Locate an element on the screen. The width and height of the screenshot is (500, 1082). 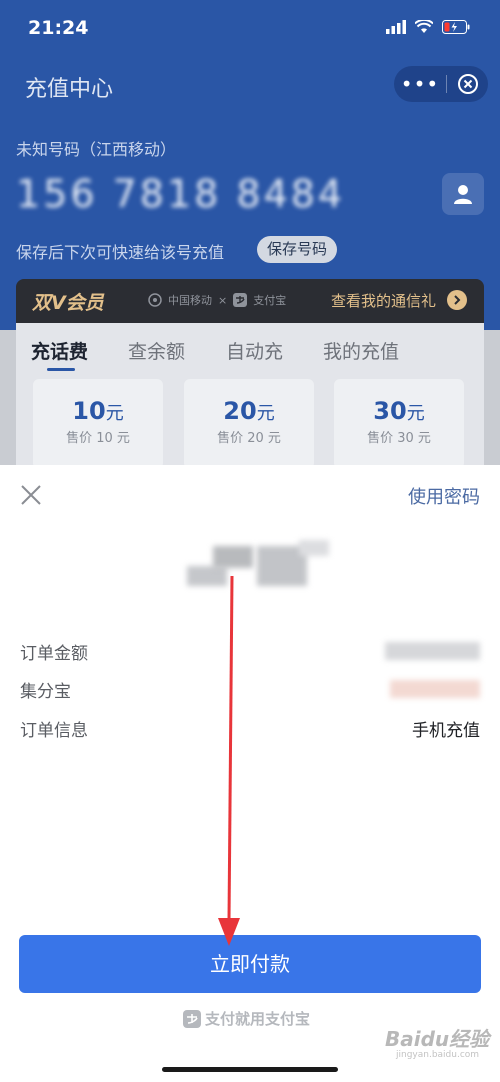
page-title: 充值中心 is located at coordinates (69, 89).